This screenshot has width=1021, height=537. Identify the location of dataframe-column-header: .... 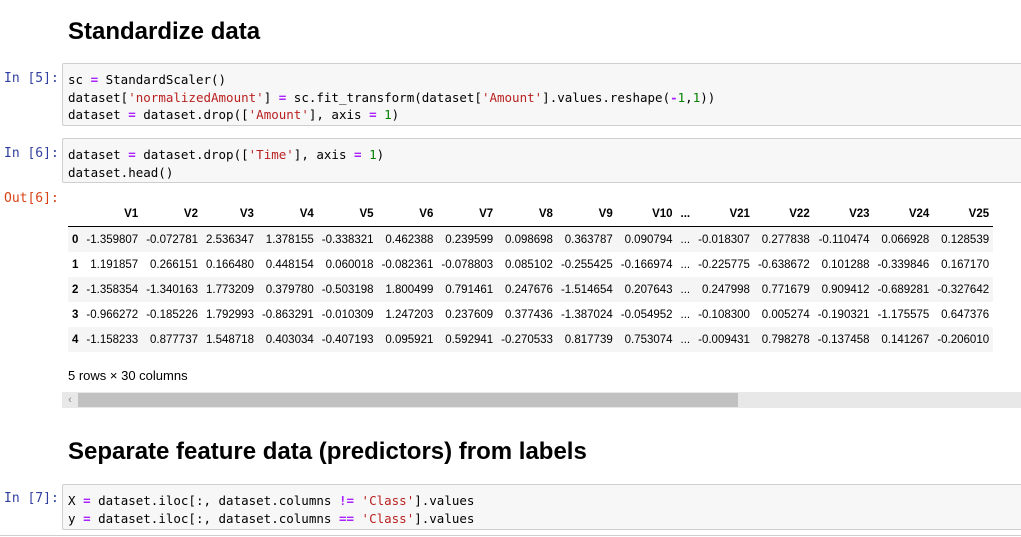
(685, 214).